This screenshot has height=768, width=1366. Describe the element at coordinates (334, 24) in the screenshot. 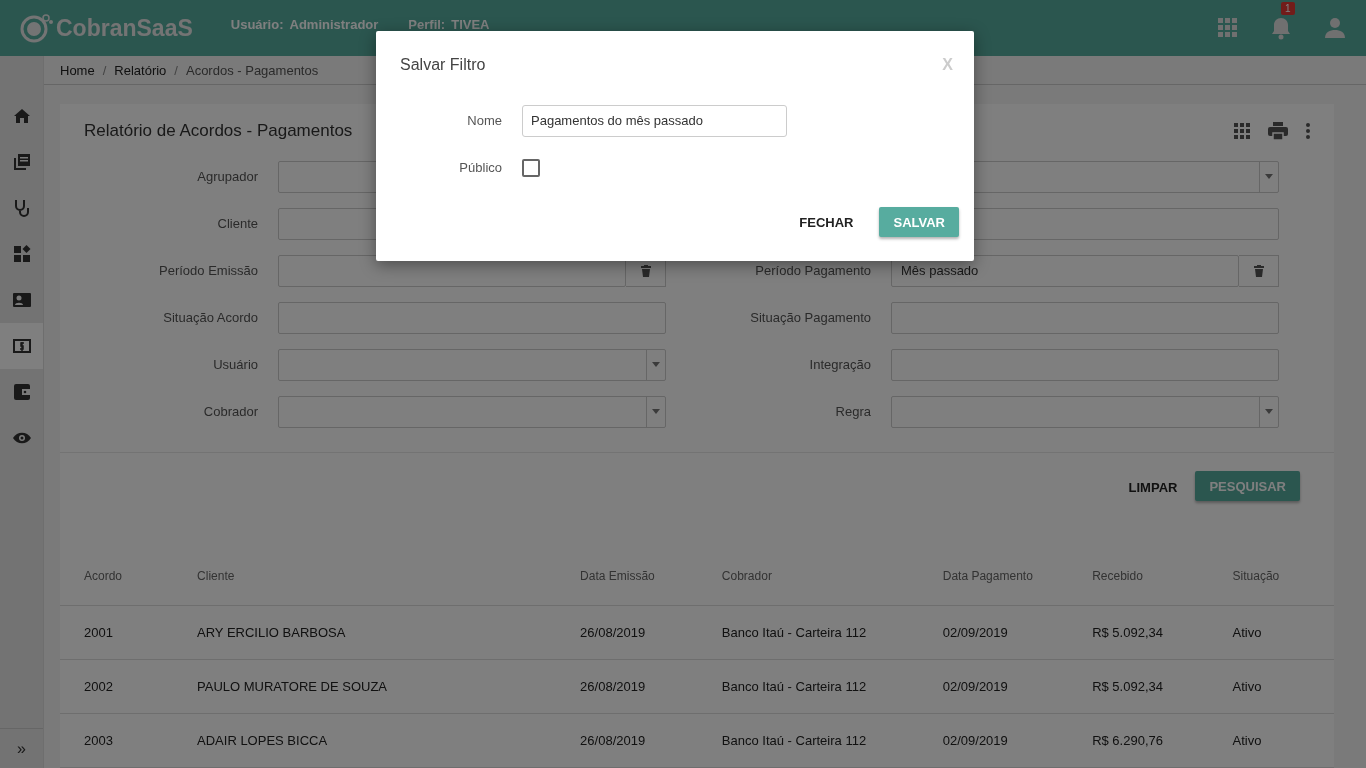

I see `user-name: Administrador` at that location.